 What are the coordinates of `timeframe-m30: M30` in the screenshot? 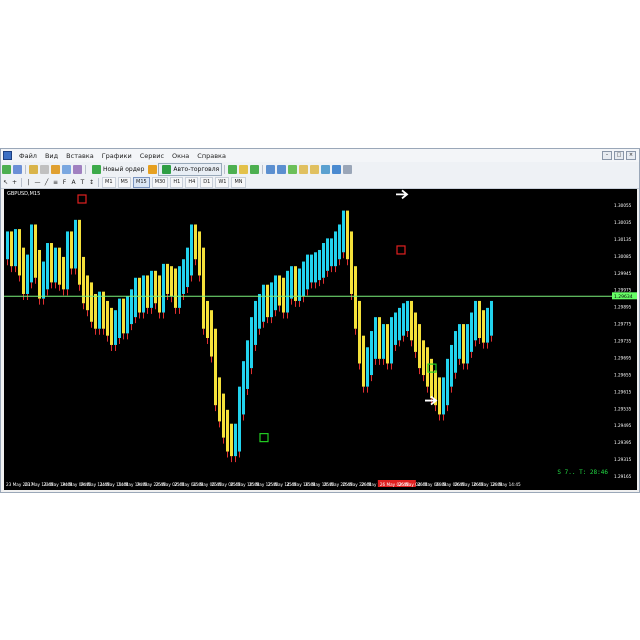 It's located at (160, 182).